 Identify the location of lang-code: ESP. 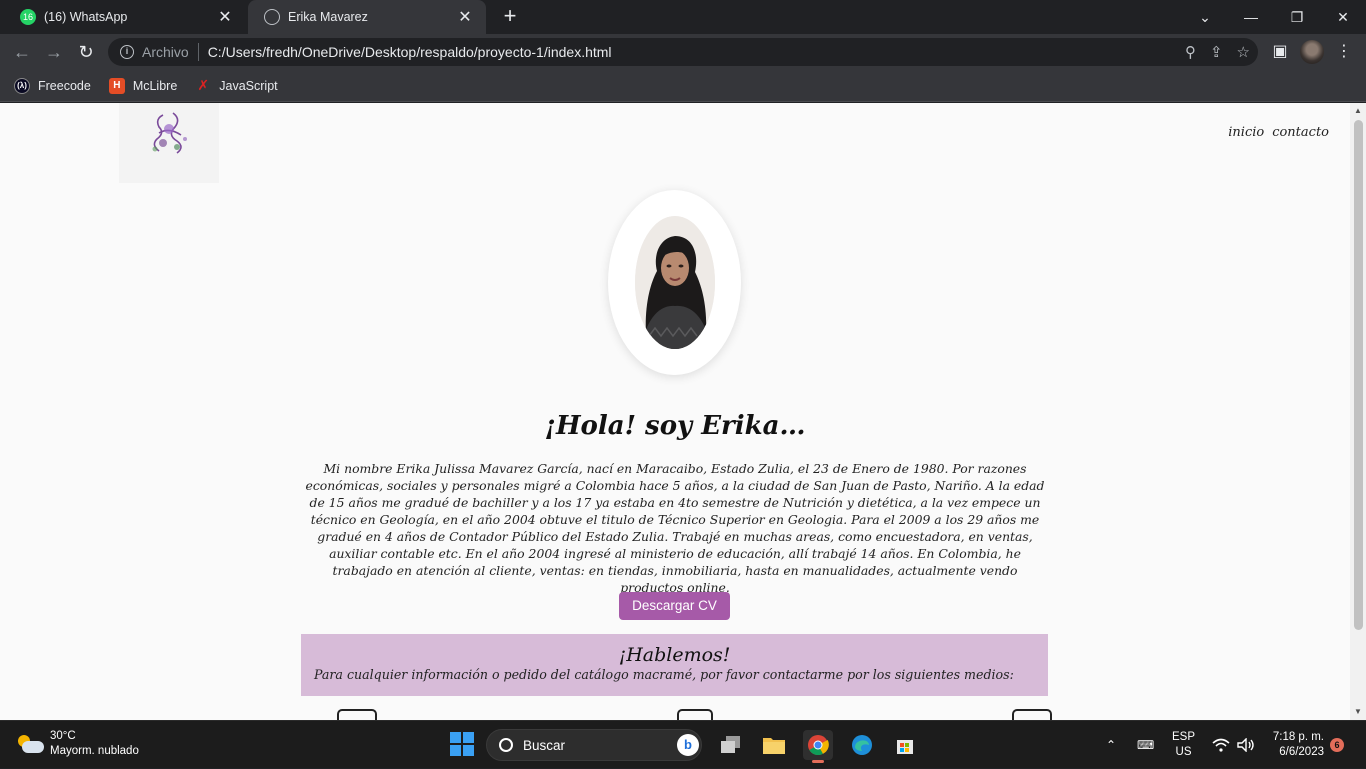
(1184, 737).